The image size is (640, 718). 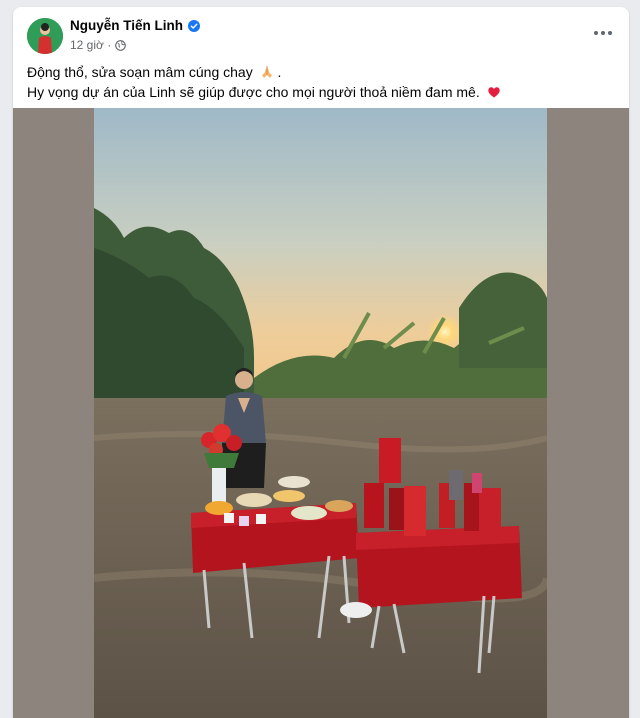 I want to click on red-heart-emoji, so click(x=493, y=92).